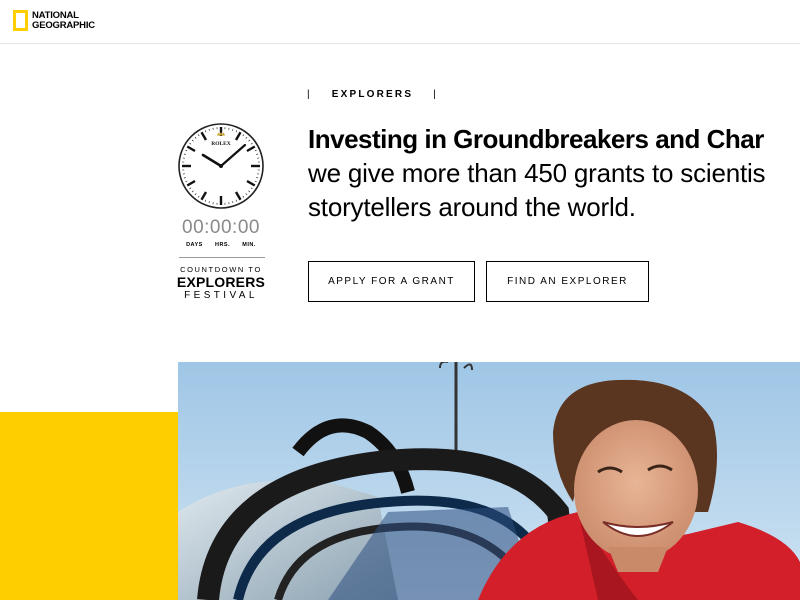 This screenshot has height=600, width=800. Describe the element at coordinates (221, 144) in the screenshot. I see `svg-text: ROLEX` at that location.